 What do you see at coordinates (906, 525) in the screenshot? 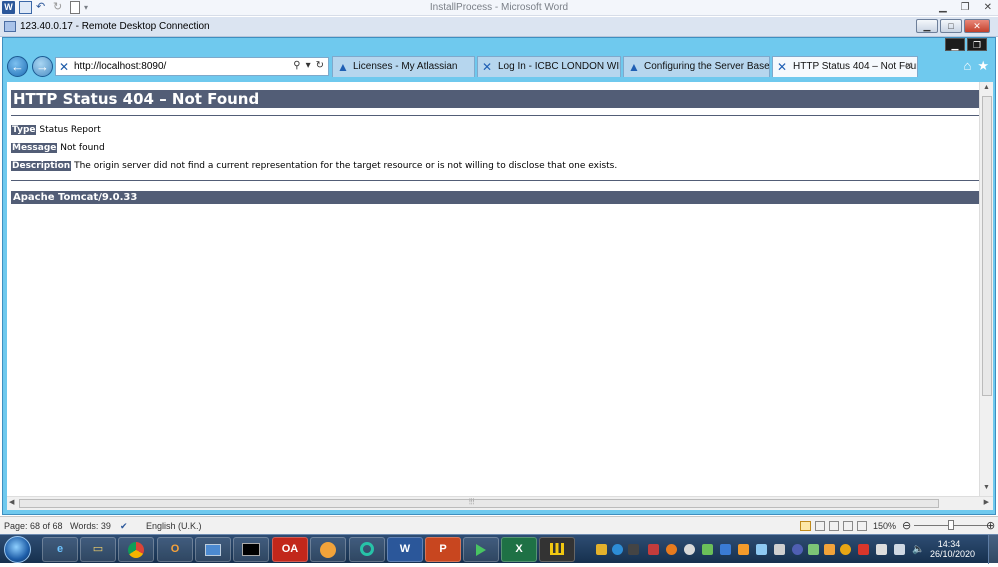
I see `zoom-out-icon: ⊖` at bounding box center [906, 525].